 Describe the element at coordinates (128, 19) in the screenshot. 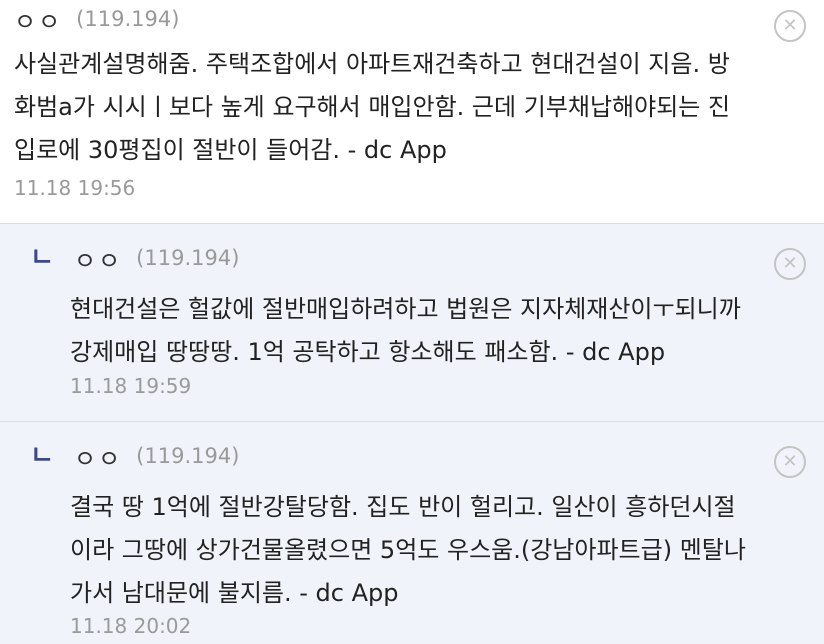

I see `comment-ip: (119.194)` at that location.